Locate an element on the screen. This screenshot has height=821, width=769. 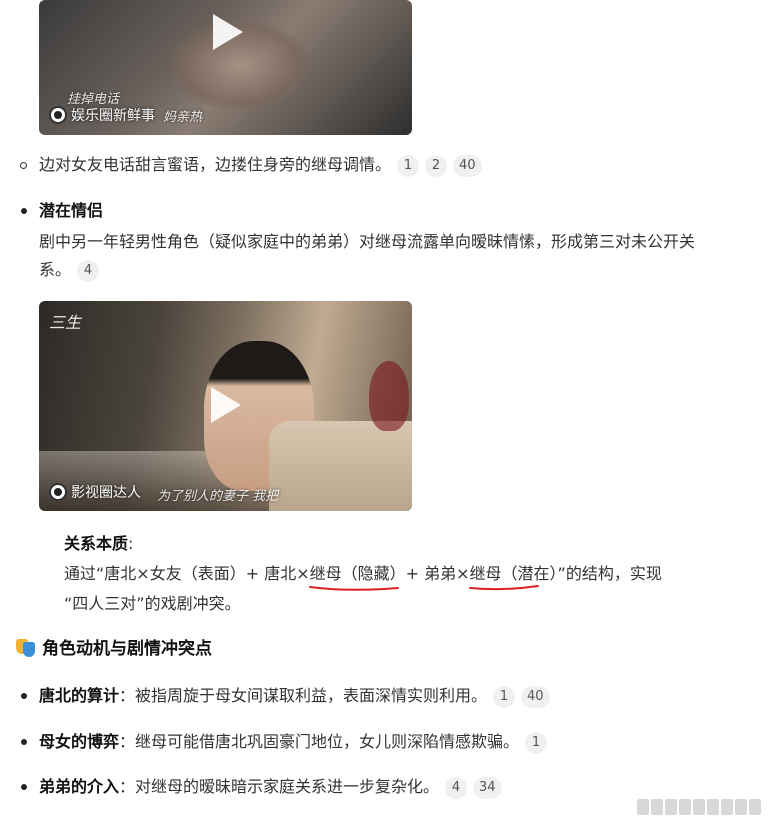
video-logo: 三生 is located at coordinates (65, 322).